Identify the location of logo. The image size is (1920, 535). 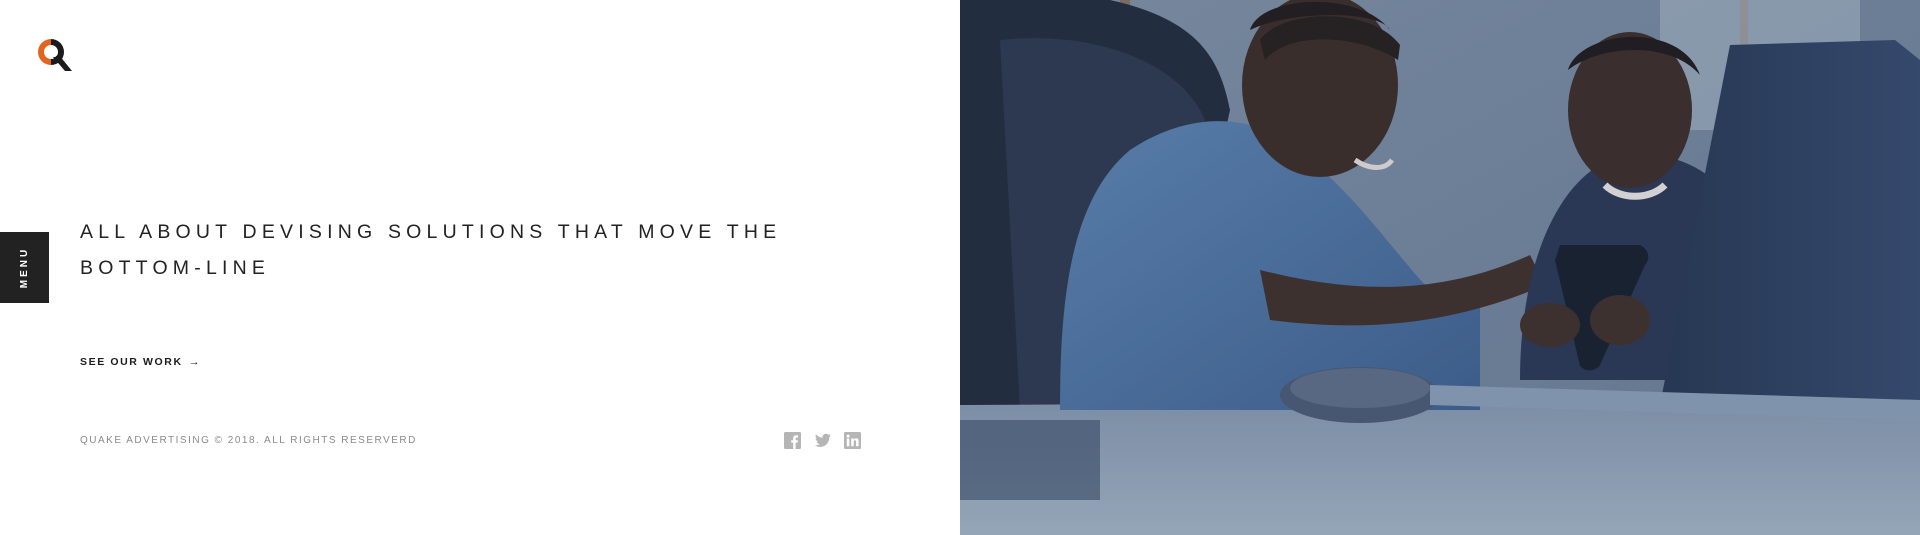
(55, 55).